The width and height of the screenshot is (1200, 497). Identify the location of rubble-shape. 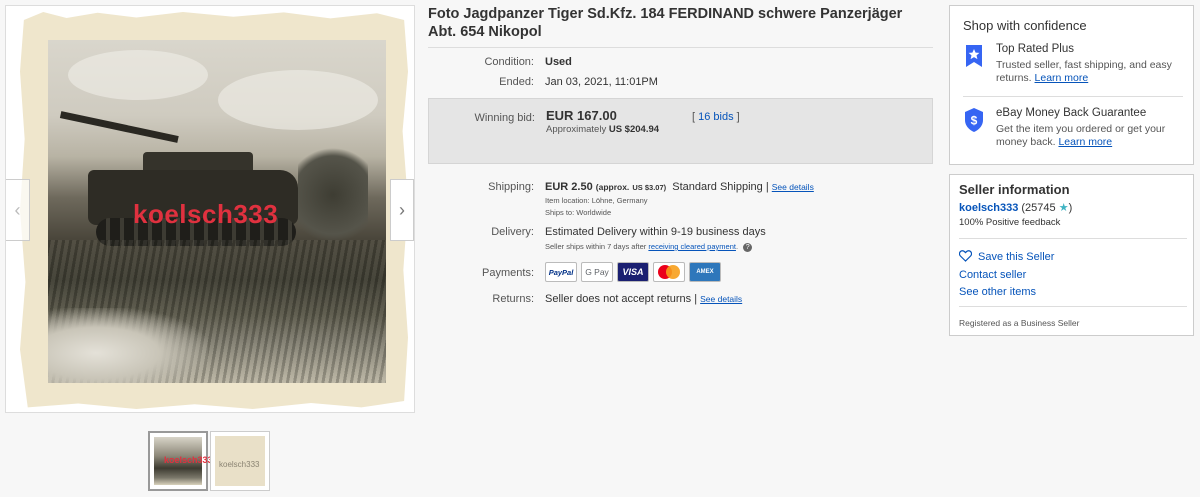
(128, 345).